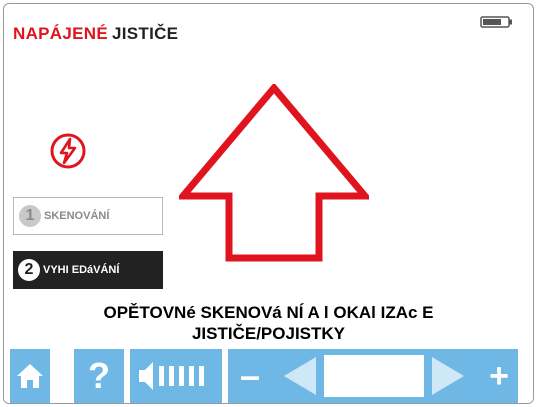 This screenshot has width=537, height=407. I want to click on mode-number-badge: 1, so click(30, 216).